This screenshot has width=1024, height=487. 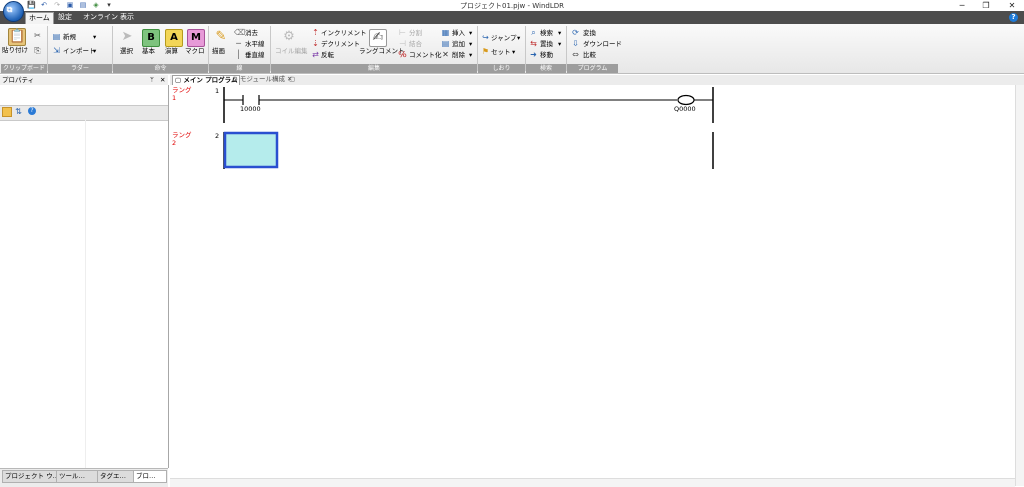 I want to click on coil-edit-button: コイル編集, so click(x=291, y=51).